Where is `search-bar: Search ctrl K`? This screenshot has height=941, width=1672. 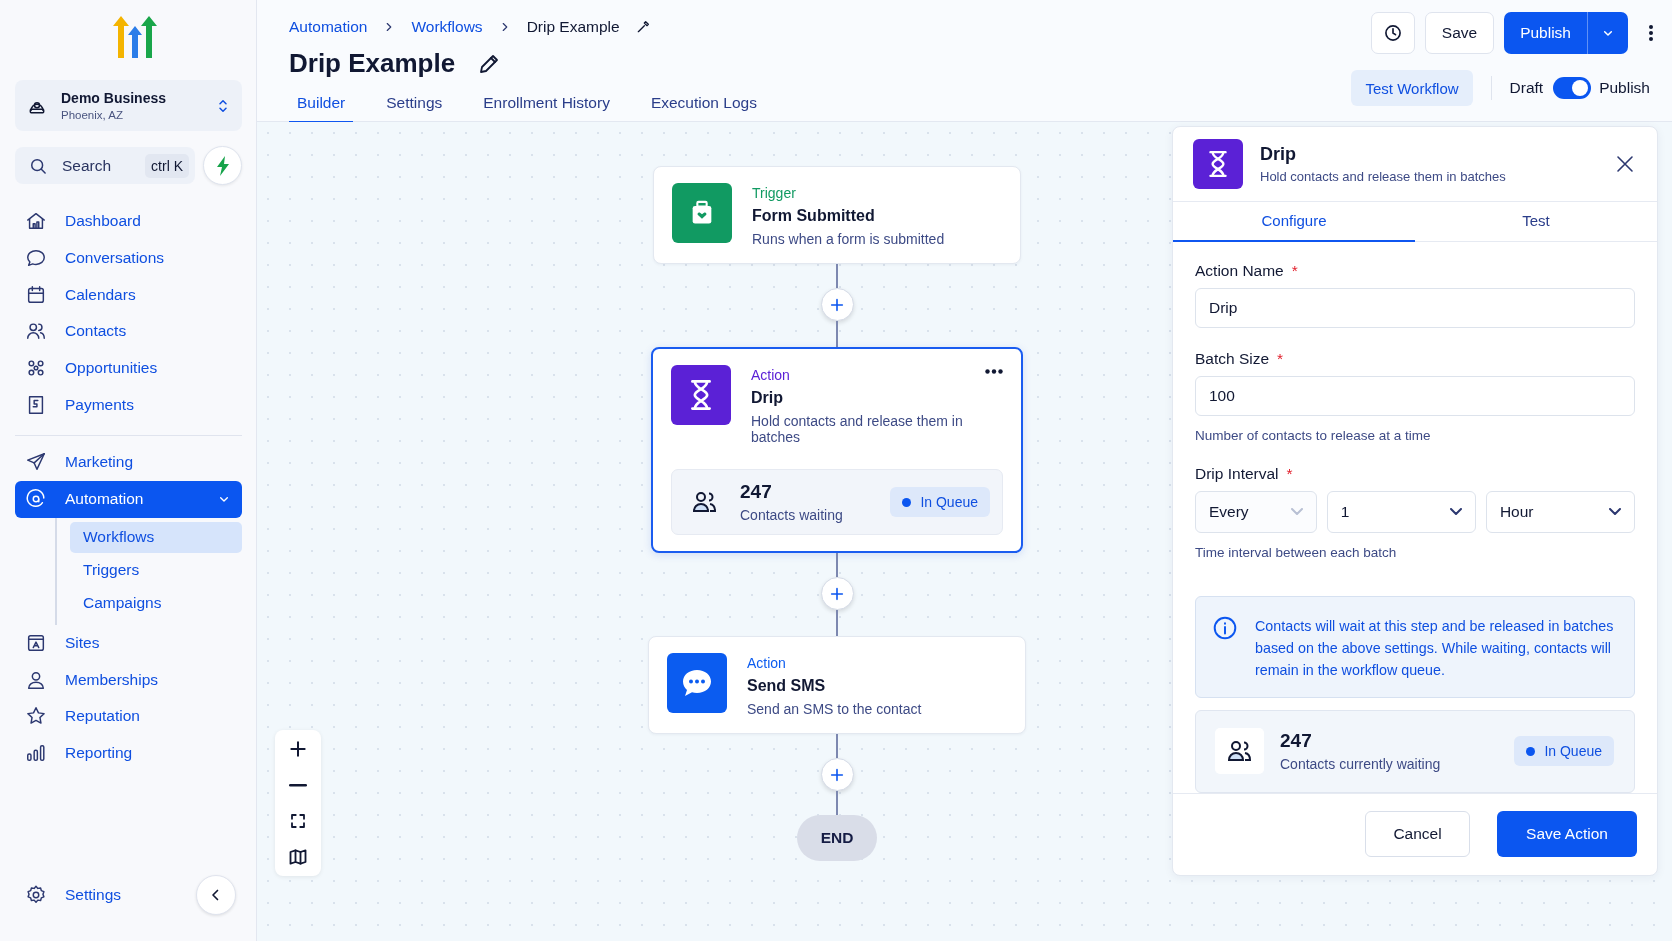
search-bar: Search ctrl K is located at coordinates (105, 165).